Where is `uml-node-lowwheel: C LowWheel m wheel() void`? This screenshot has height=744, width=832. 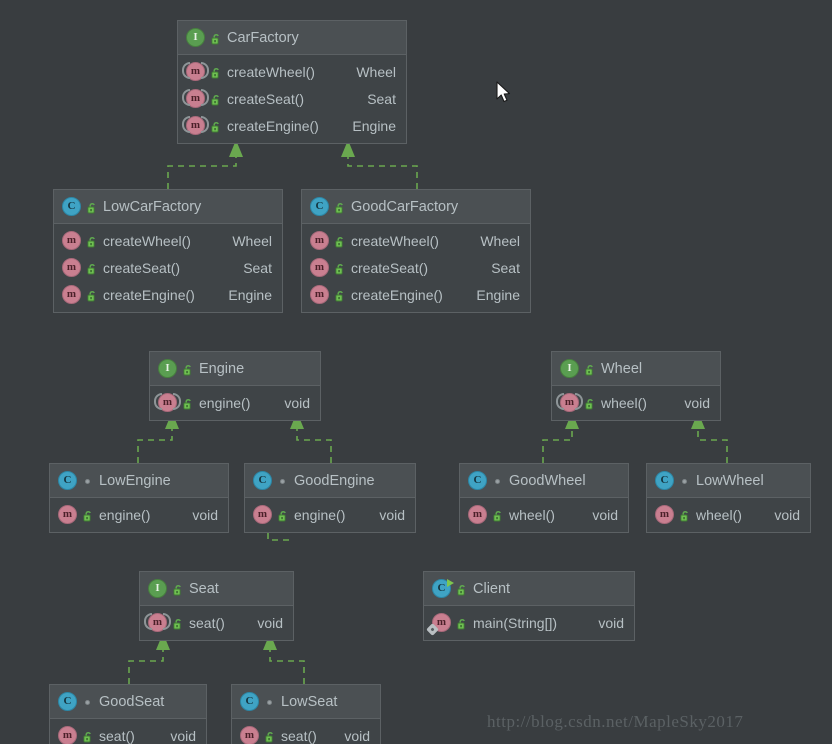
uml-node-lowwheel: C LowWheel m wheel() void is located at coordinates (728, 498).